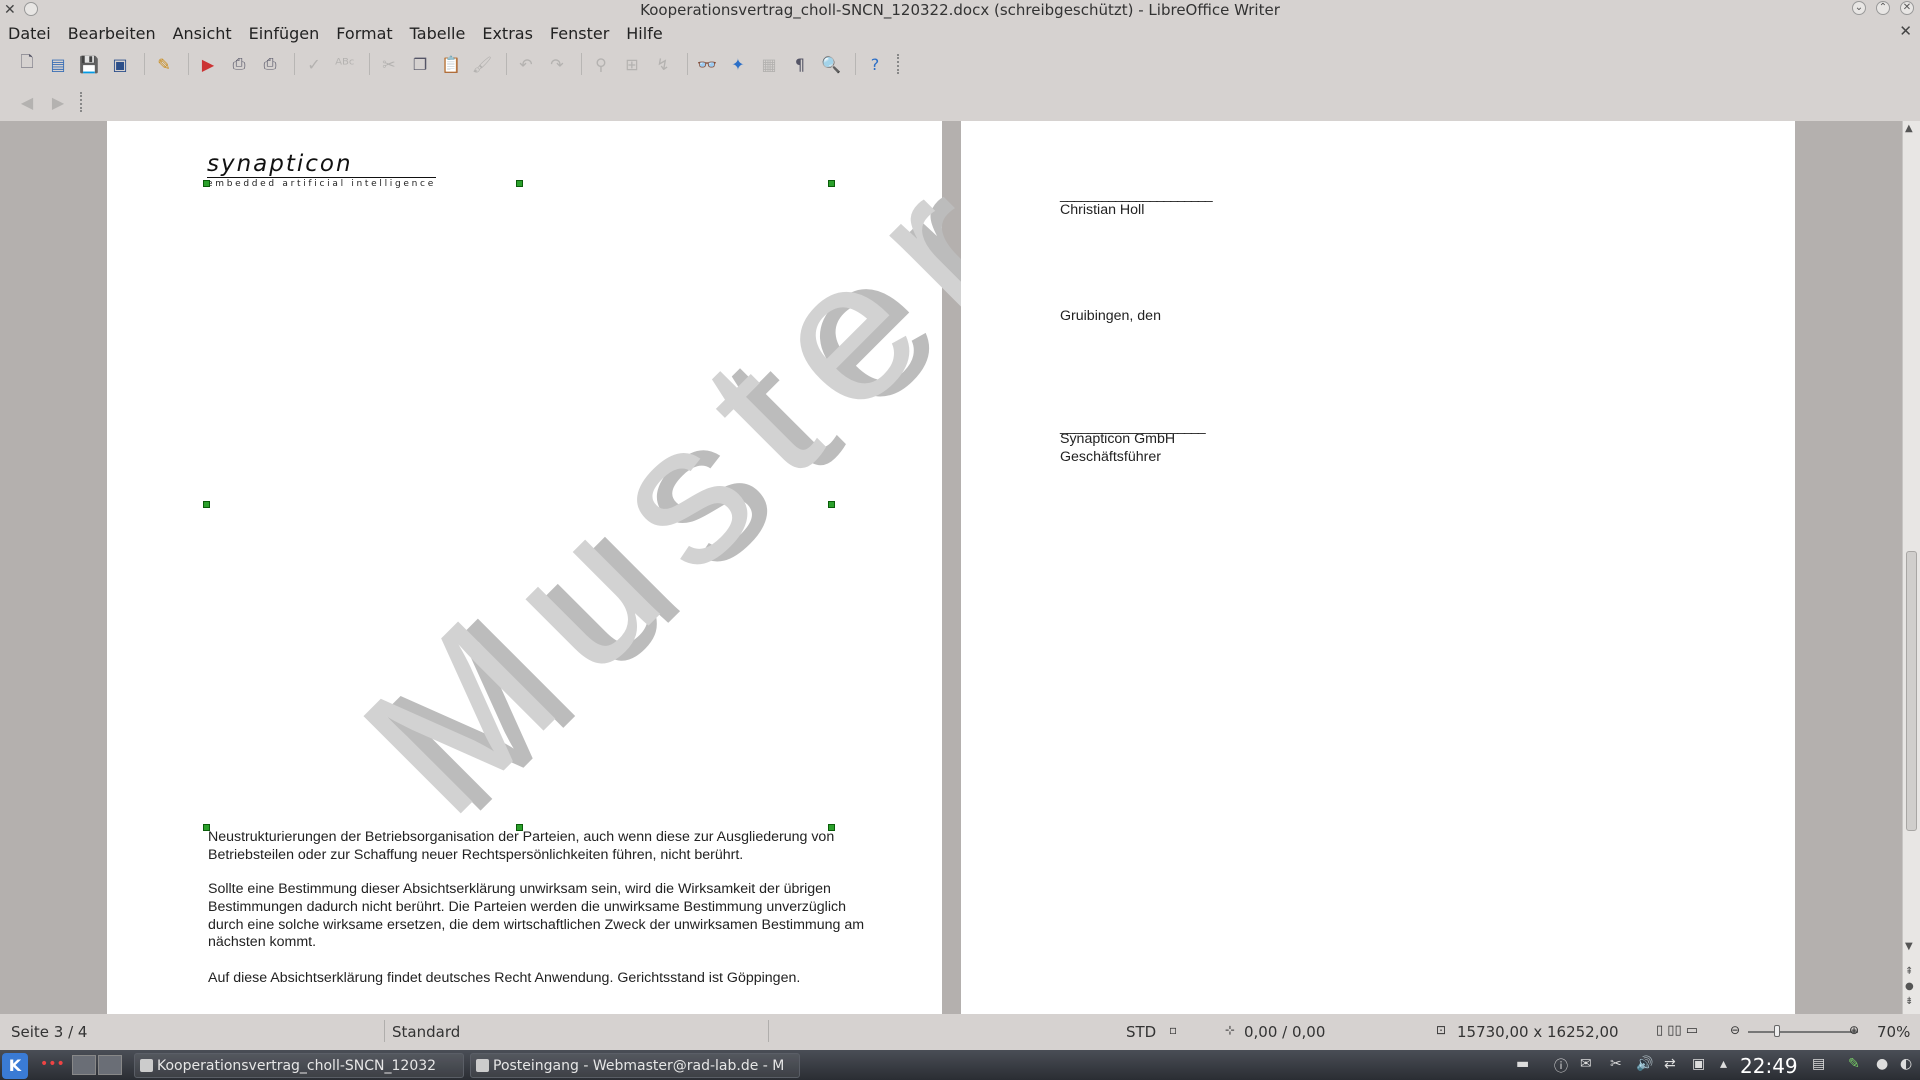 This screenshot has width=1920, height=1080. I want to click on mail-app-icon, so click(482, 1065).